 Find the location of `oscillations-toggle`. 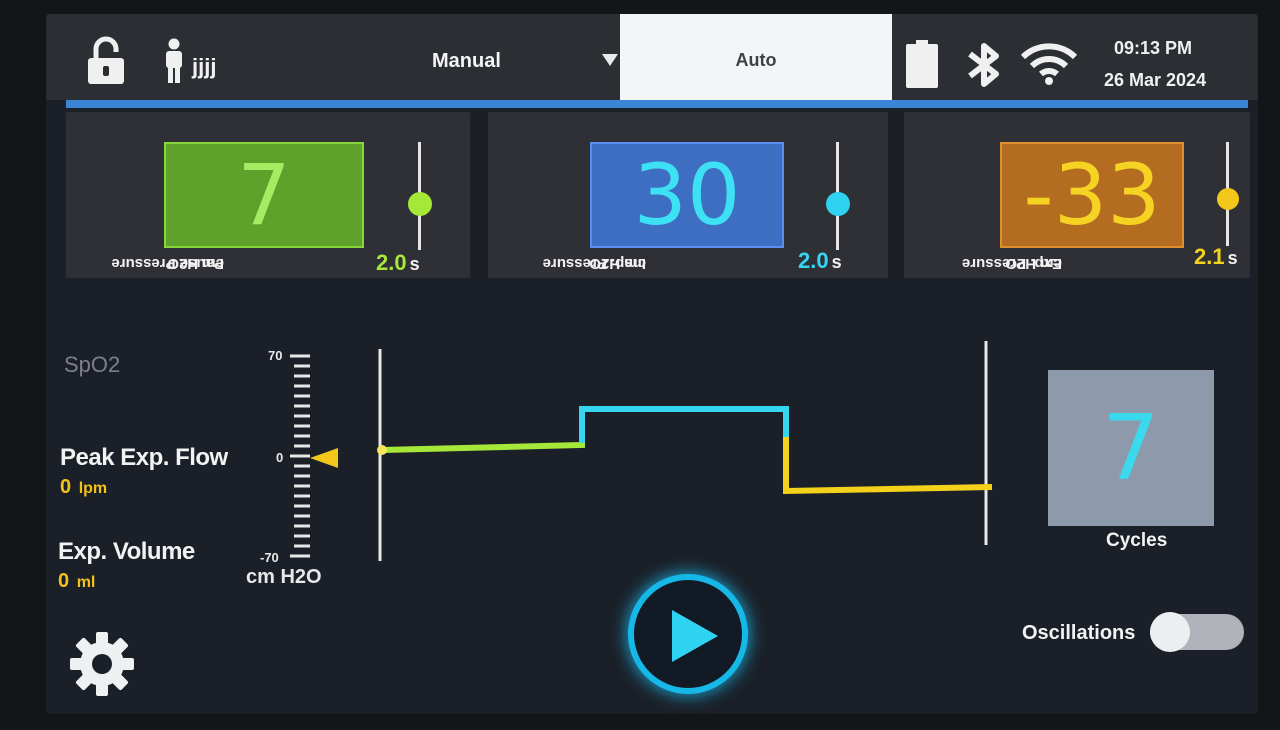

oscillations-toggle is located at coordinates (1197, 632).